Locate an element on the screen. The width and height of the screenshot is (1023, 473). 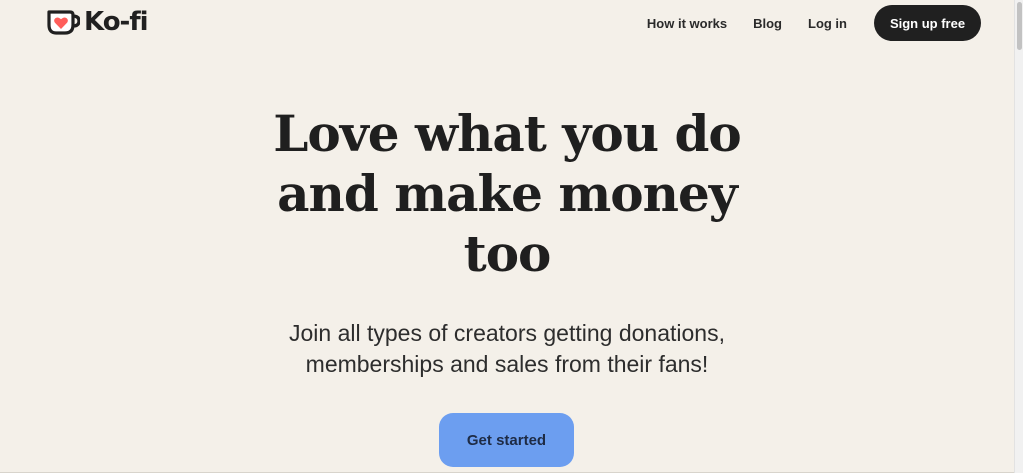
scrollbar-thumb is located at coordinates (1019, 26).